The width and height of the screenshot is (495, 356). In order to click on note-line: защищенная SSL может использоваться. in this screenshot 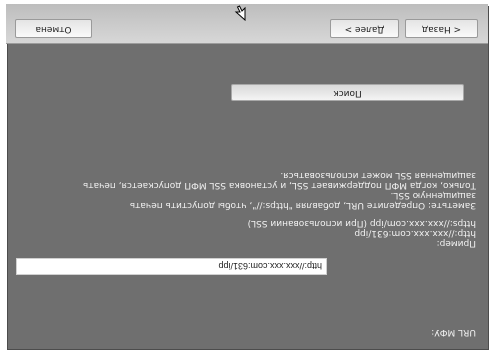, I will do `click(378, 175)`.